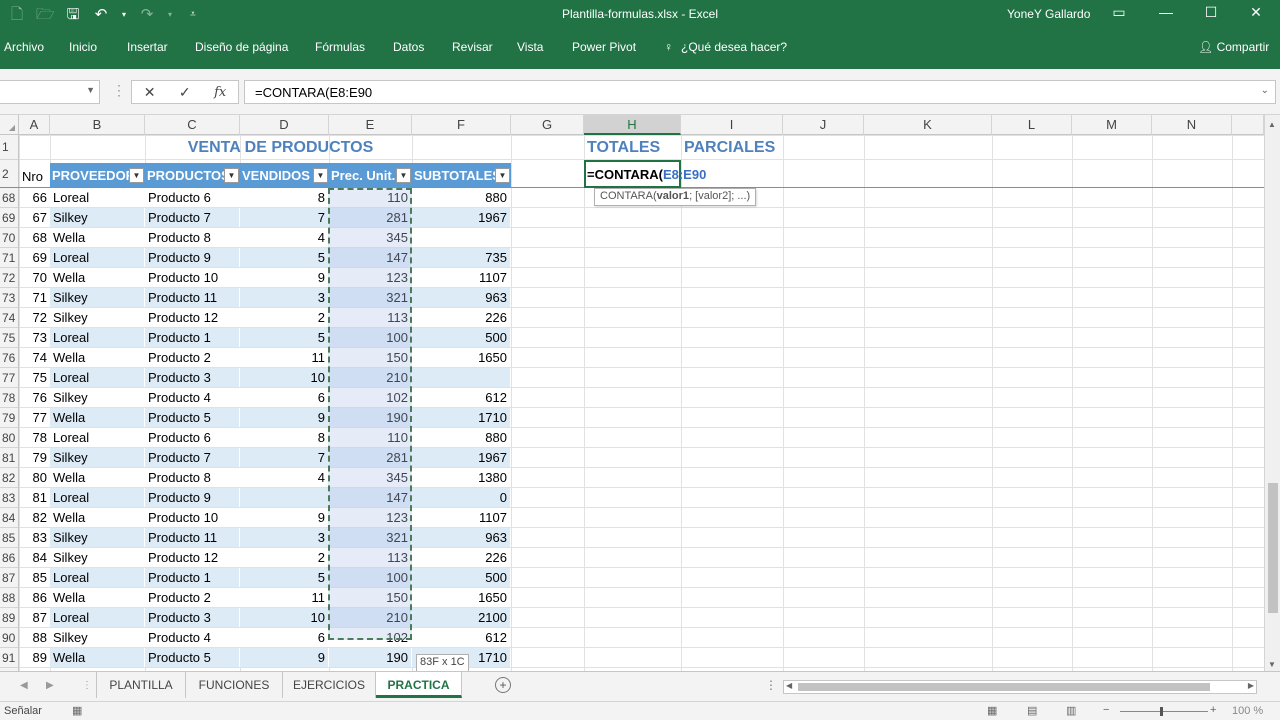 Image resolution: width=1280 pixels, height=720 pixels. I want to click on cell-nro: 84, so click(34, 558).